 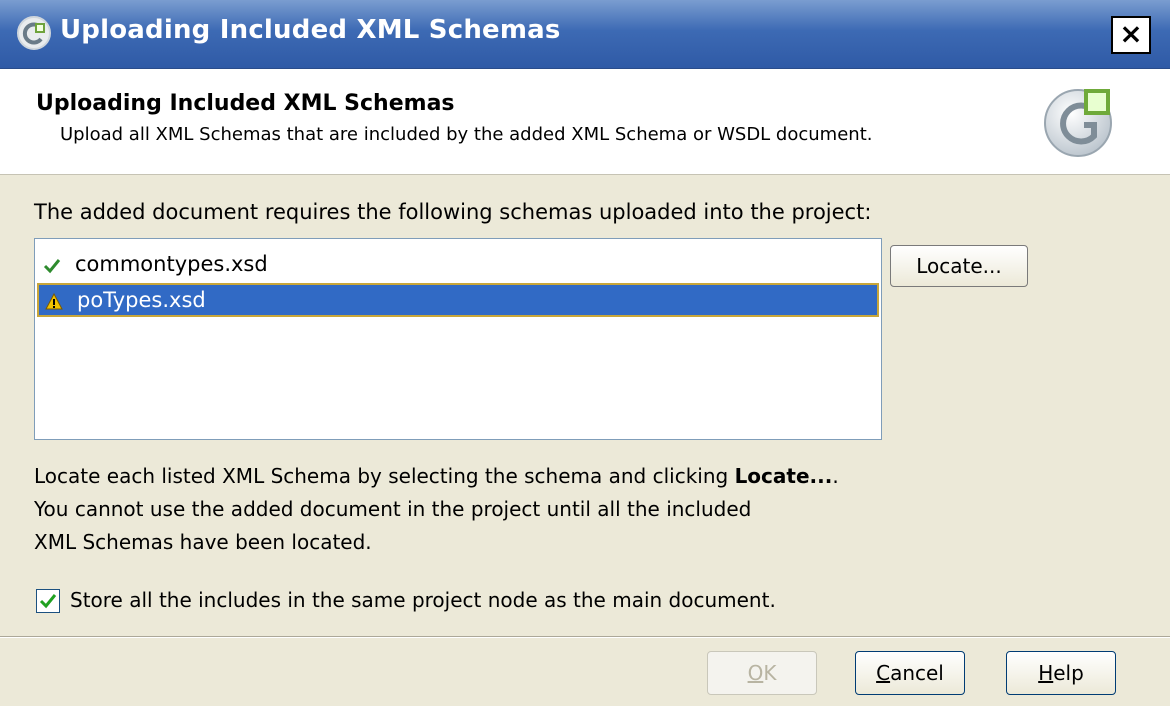 What do you see at coordinates (1061, 673) in the screenshot?
I see `help-button: Help` at bounding box center [1061, 673].